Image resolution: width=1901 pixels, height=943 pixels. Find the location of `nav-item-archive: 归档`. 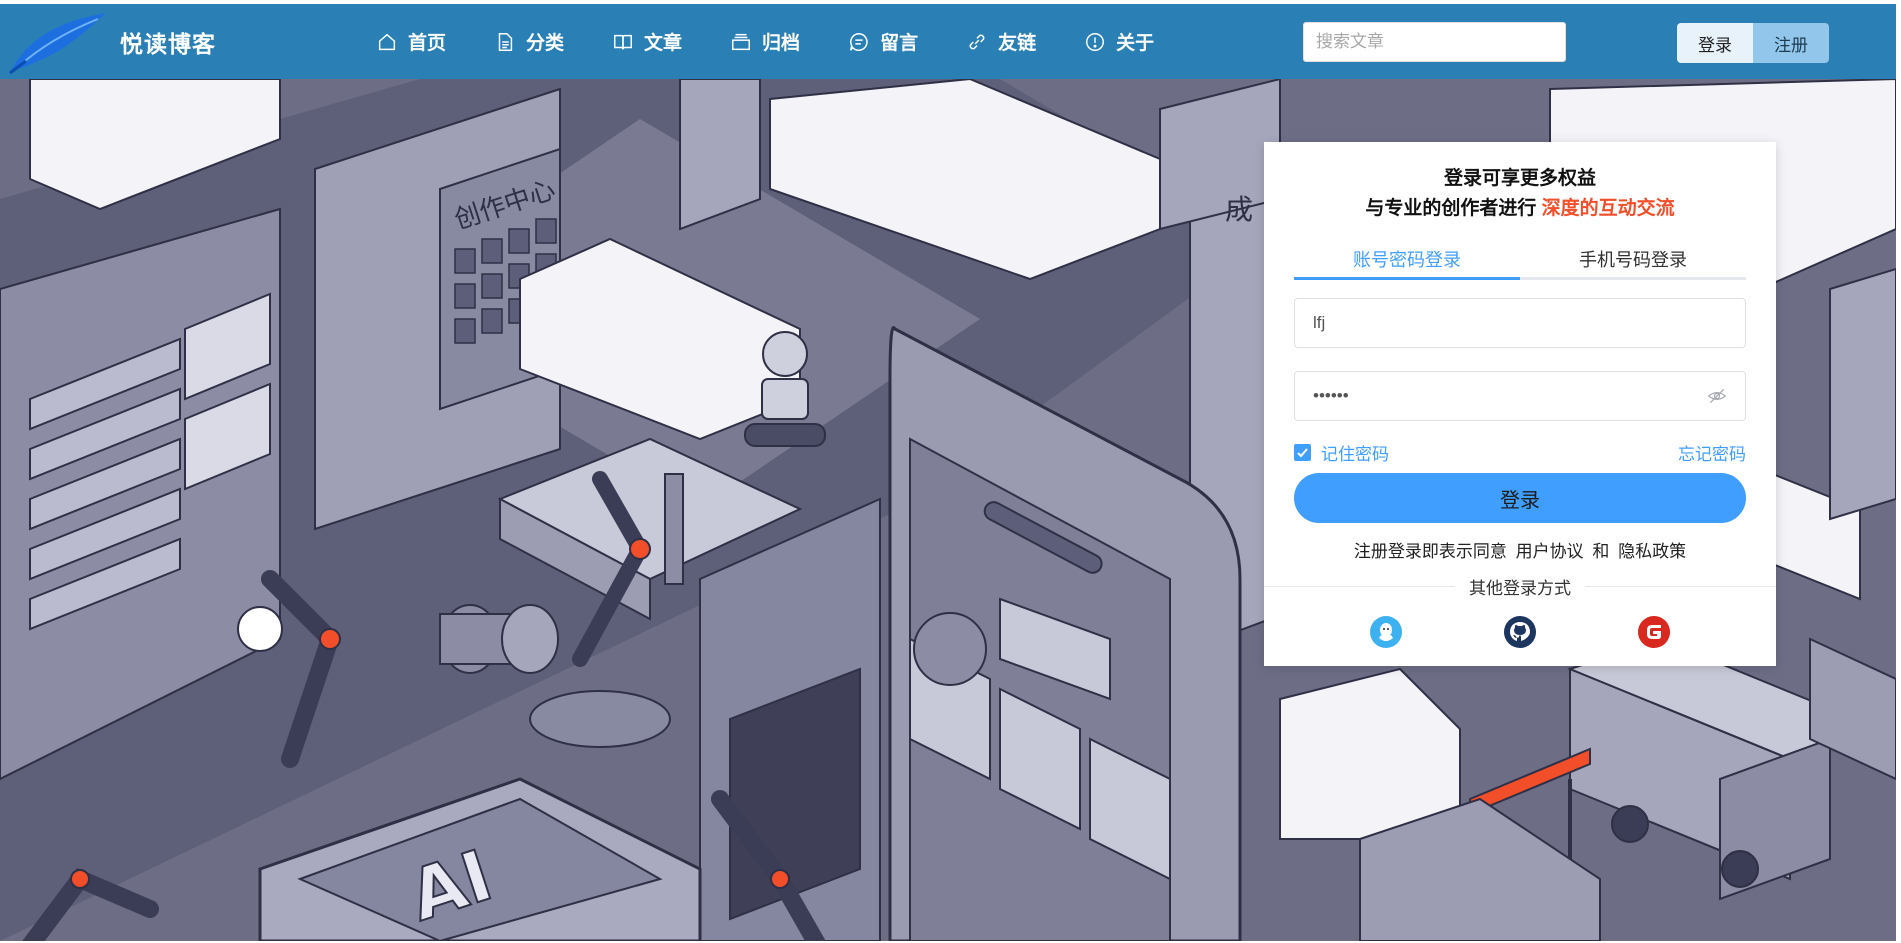

nav-item-archive: 归档 is located at coordinates (765, 42).